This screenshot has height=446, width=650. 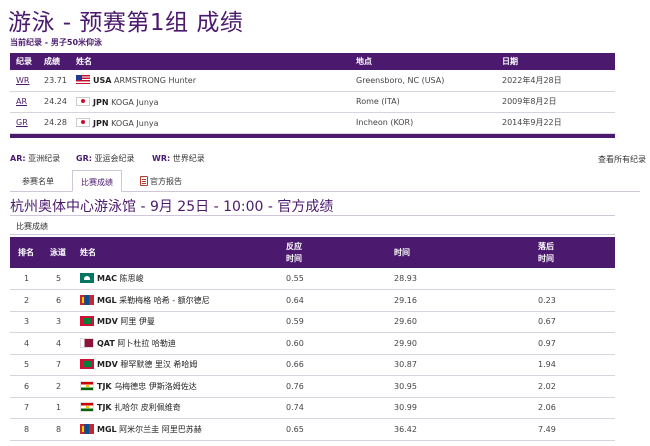 I want to click on record-location: Greensboro, NC (USA), so click(x=400, y=80).